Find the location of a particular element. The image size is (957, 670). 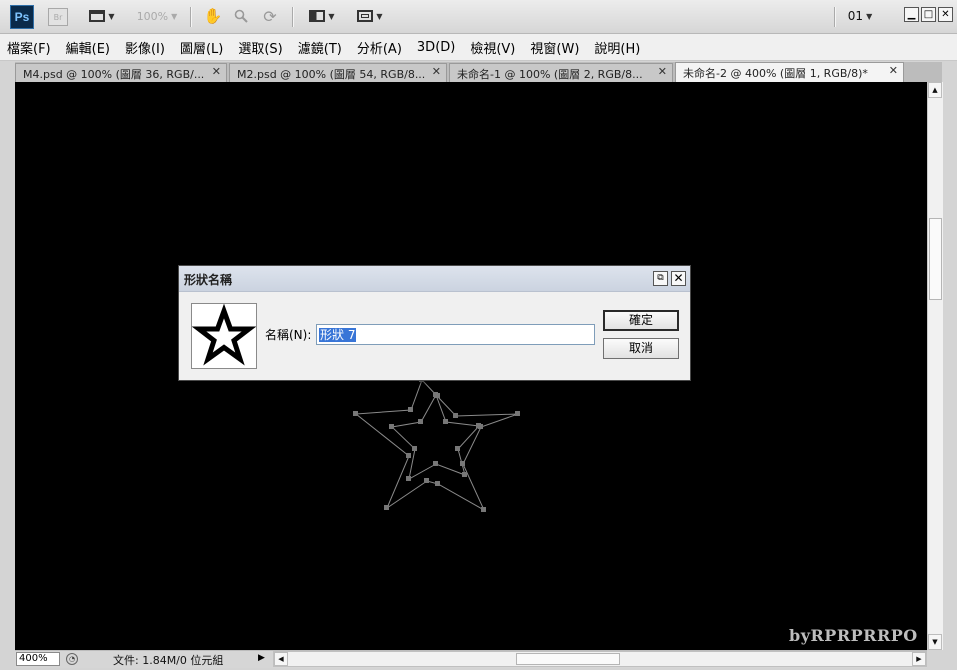

maximize-button: □ is located at coordinates (928, 14).